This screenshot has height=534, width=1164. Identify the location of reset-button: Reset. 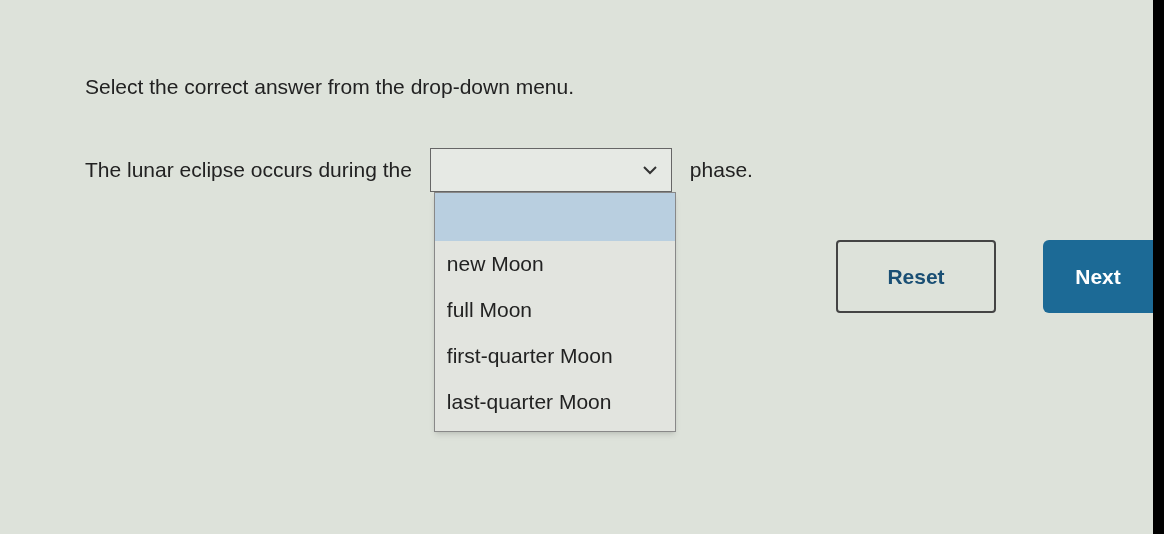
(916, 276).